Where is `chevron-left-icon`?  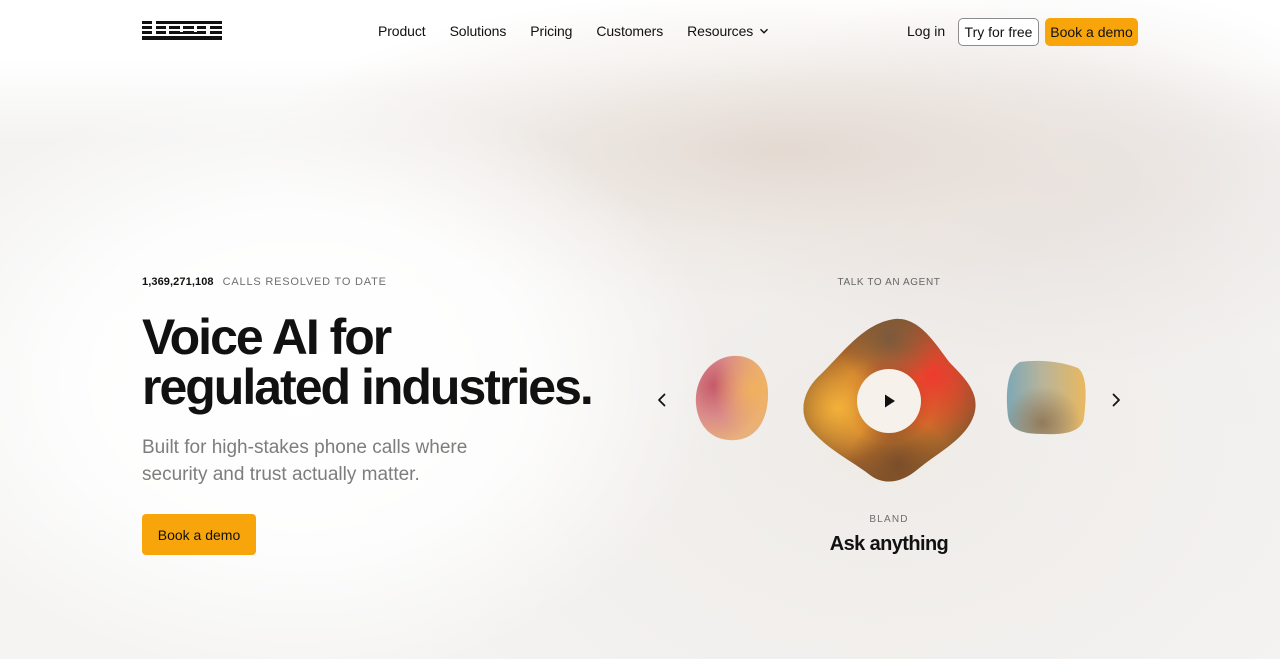
chevron-left-icon is located at coordinates (662, 400).